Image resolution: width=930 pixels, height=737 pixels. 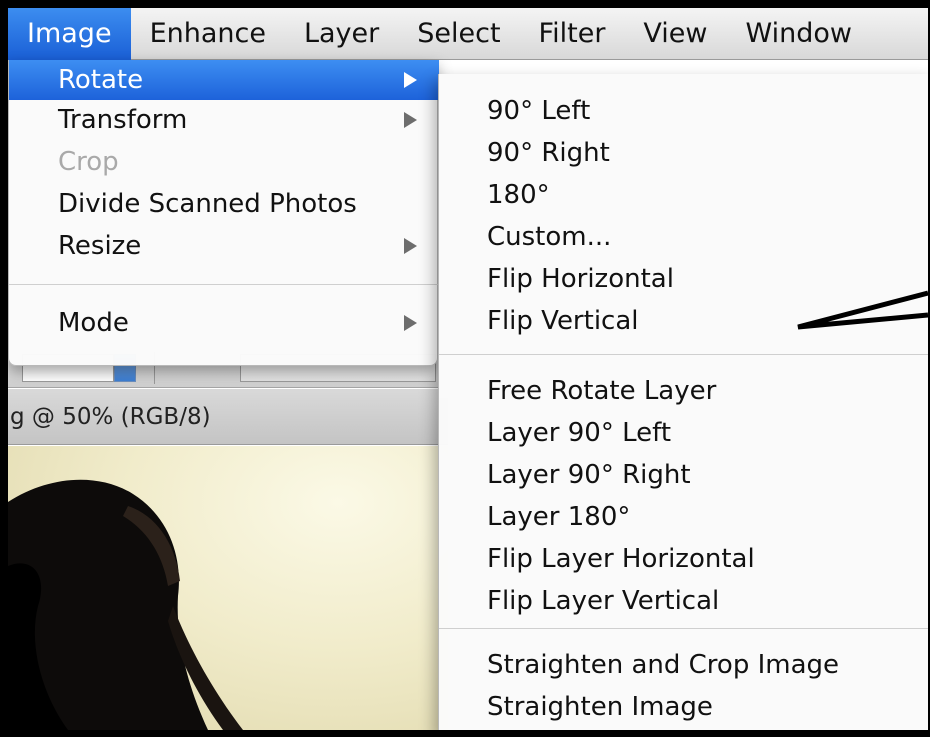 What do you see at coordinates (683, 665) in the screenshot?
I see `rotate-item-straighten-and-crop-image: Straighten and Crop Image` at bounding box center [683, 665].